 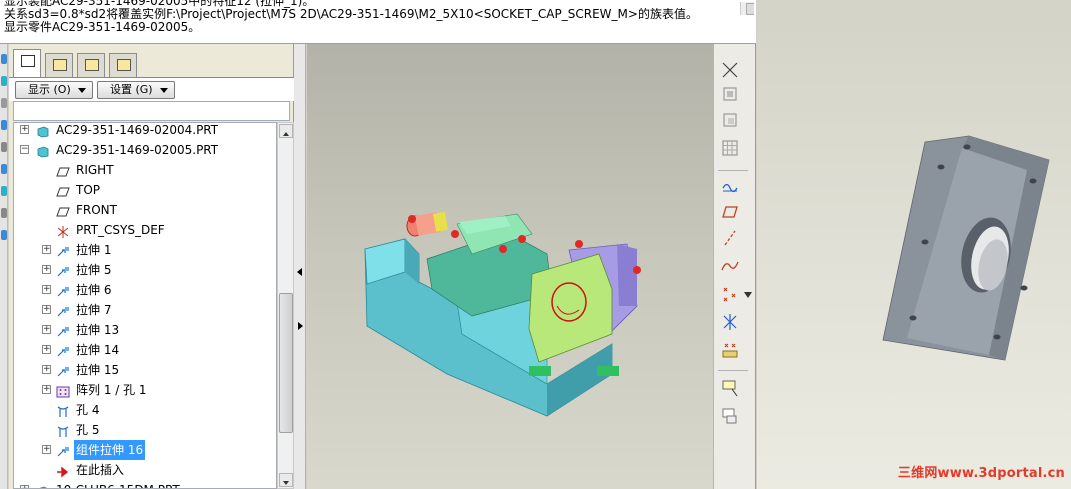 What do you see at coordinates (63, 350) in the screenshot?
I see `extrude-icon` at bounding box center [63, 350].